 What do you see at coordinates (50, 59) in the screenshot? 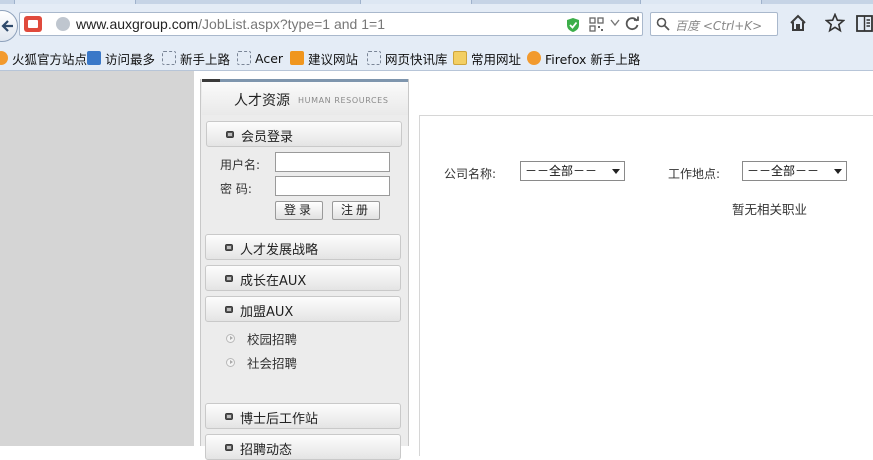
I see `bookmark-label: 火狐官方站点` at bounding box center [50, 59].